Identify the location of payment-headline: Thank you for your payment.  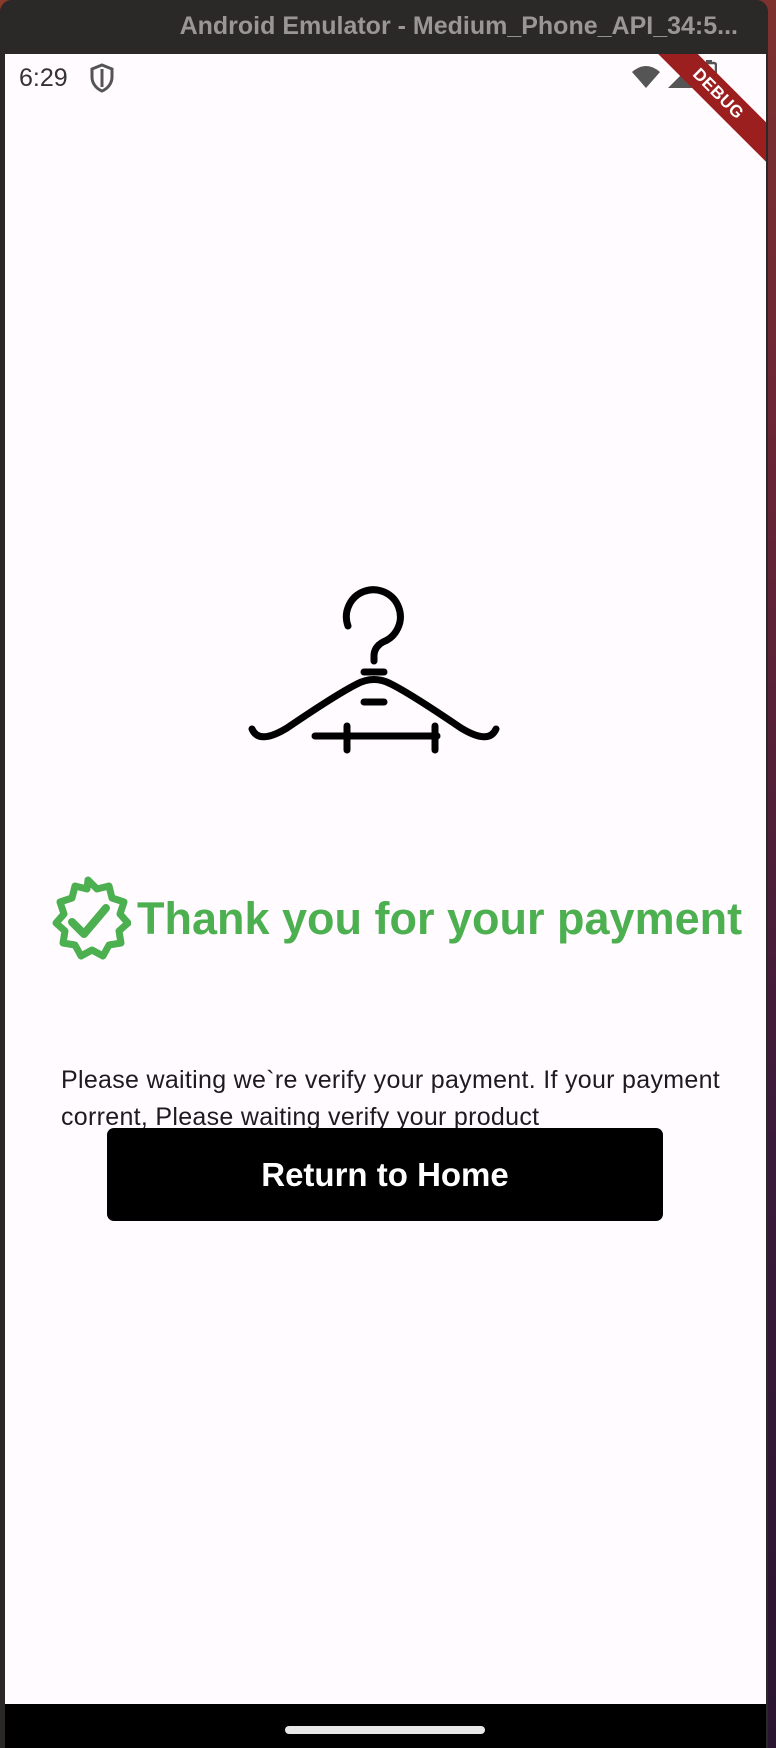
(395, 919).